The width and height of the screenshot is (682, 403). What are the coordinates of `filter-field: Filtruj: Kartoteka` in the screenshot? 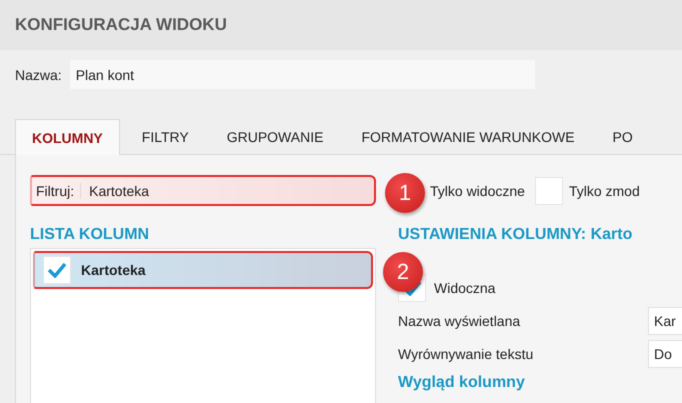 It's located at (203, 190).